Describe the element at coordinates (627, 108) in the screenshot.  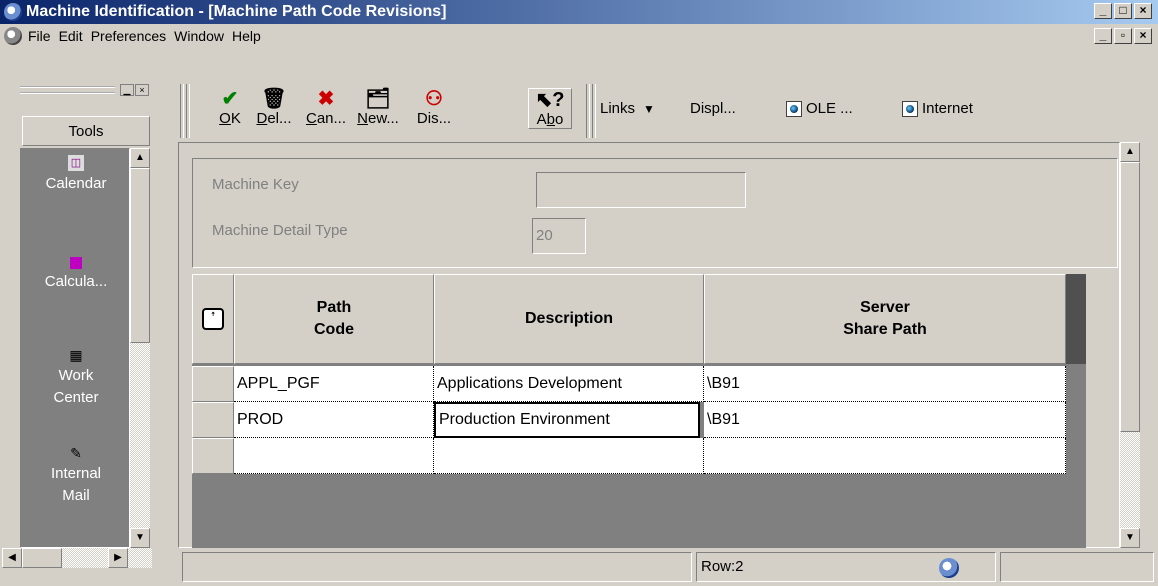
I see `links-menu: Links ▼` at that location.